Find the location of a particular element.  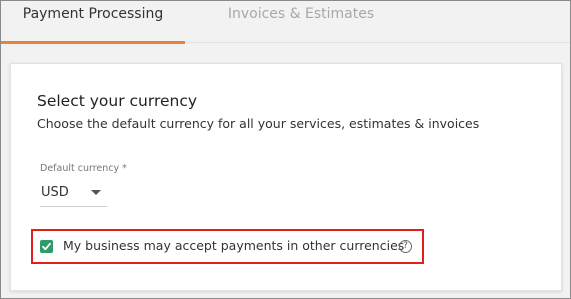

tab-label: Payment Processing is located at coordinates (93, 14).